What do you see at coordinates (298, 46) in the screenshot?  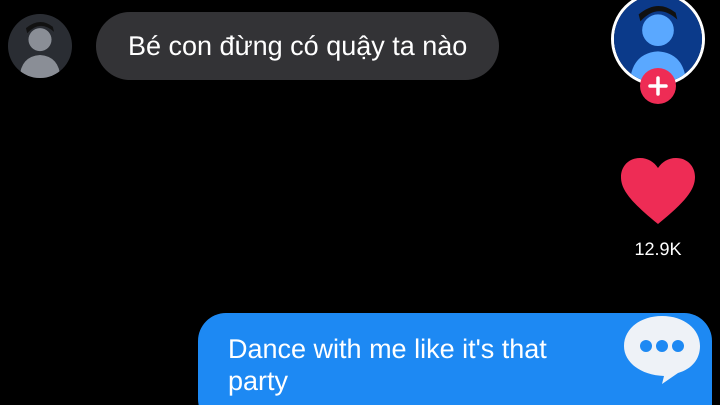 I see `incoming-message: Bé con đừng có quậy ta nào` at bounding box center [298, 46].